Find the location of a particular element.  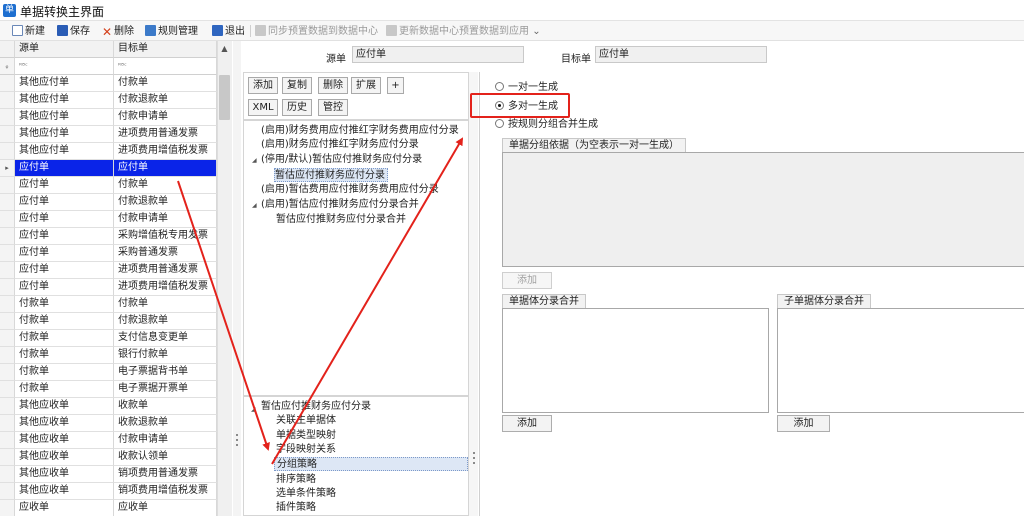

history-button: 历史 is located at coordinates (297, 107).